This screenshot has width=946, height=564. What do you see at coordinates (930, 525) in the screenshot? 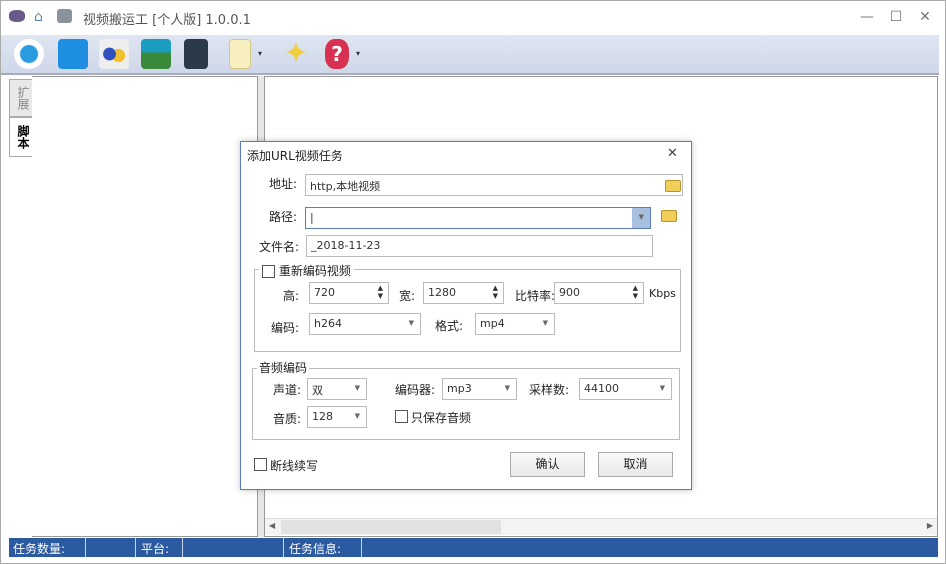
I see `scroll-right-icon: ▶` at bounding box center [930, 525].